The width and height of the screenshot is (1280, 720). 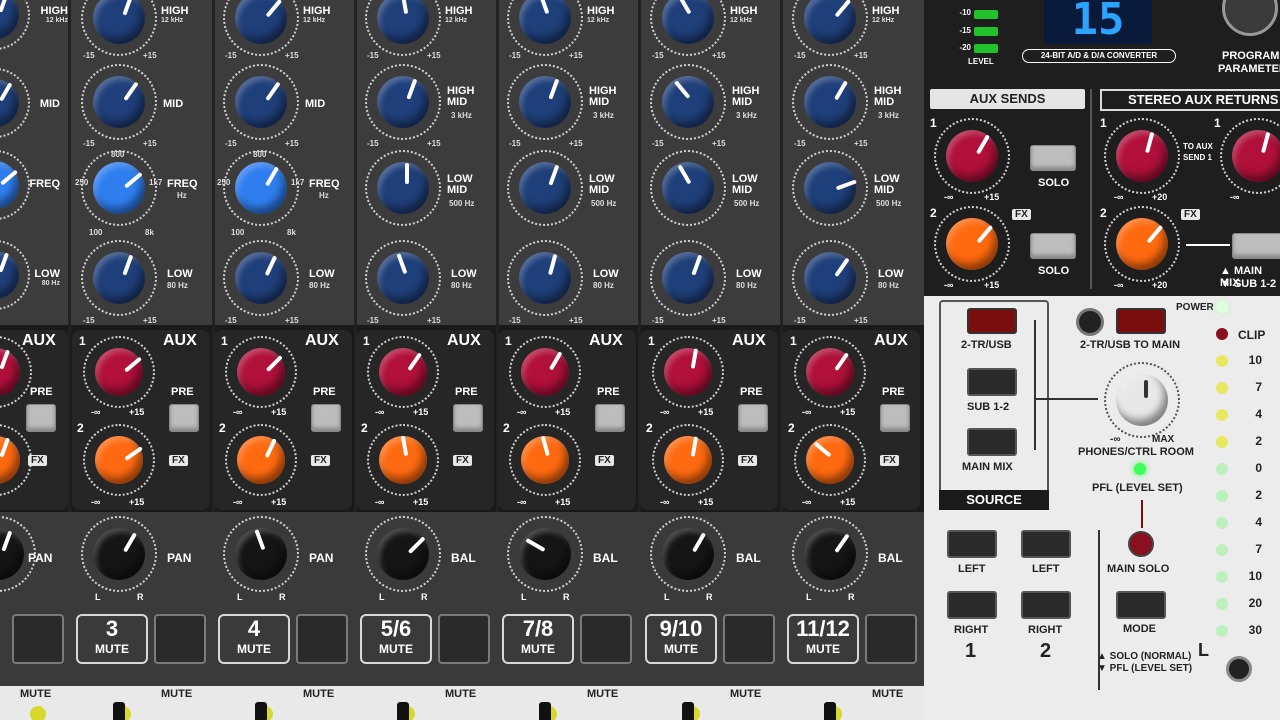 What do you see at coordinates (972, 156) in the screenshot?
I see `aux-send-1-knob` at bounding box center [972, 156].